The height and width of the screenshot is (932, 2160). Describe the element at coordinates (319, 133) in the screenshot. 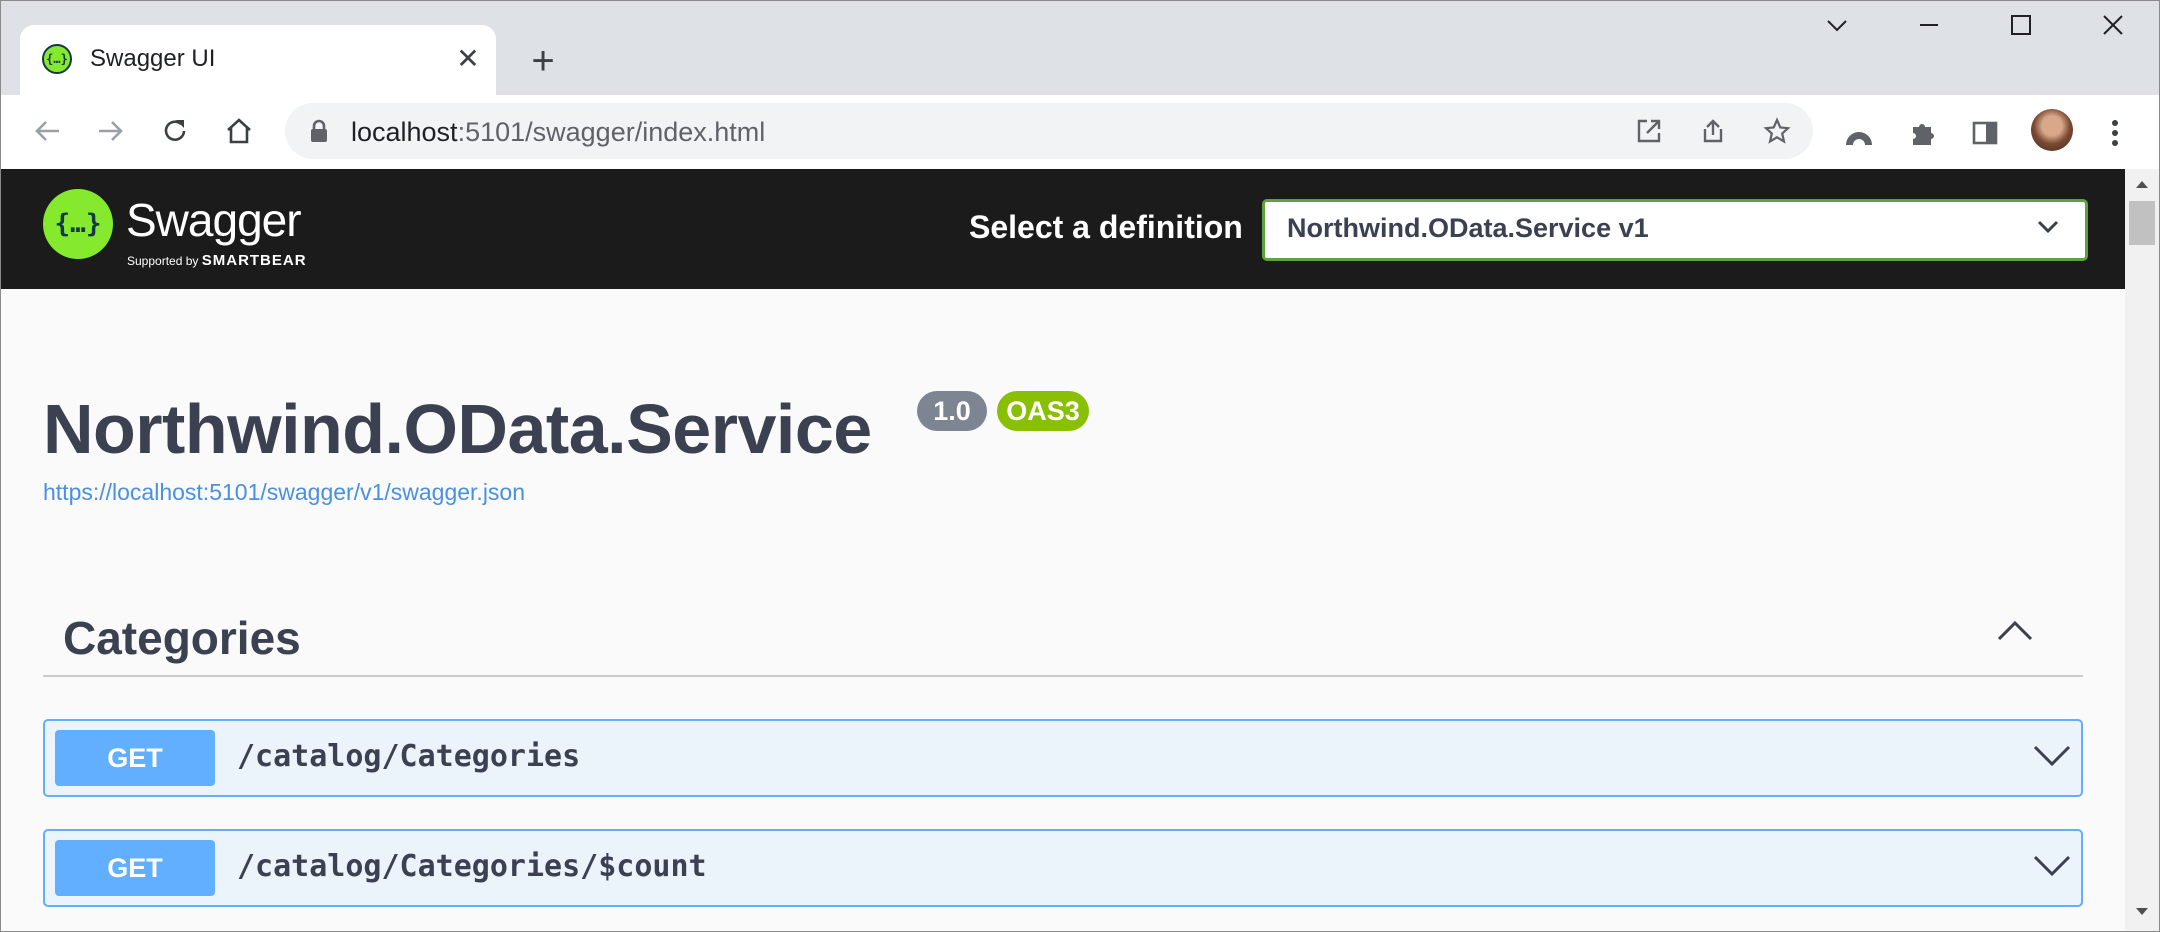

I see `lock-icon` at that location.